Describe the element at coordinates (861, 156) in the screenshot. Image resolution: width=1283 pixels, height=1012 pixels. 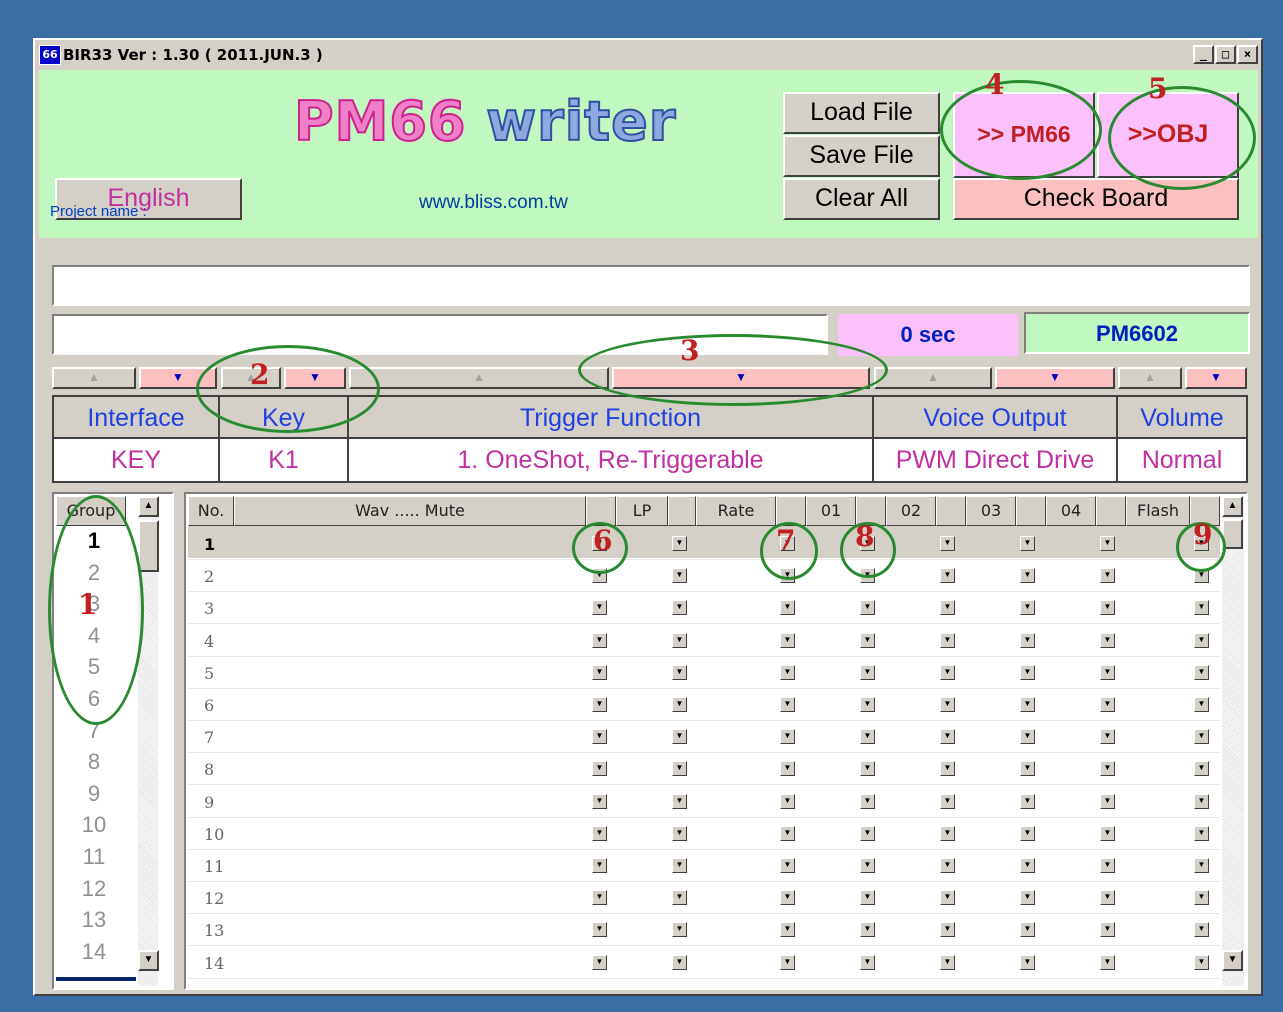
I see `save-file-button: Save File` at that location.